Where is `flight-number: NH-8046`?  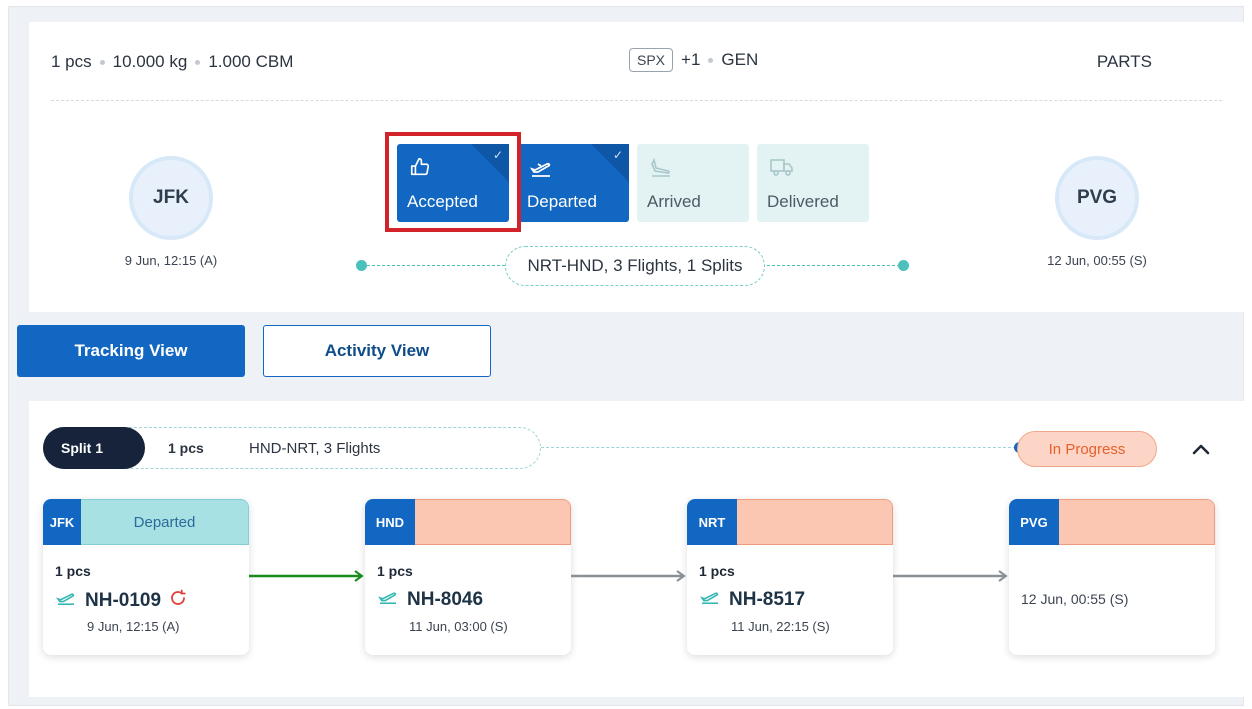 flight-number: NH-8046 is located at coordinates (445, 600).